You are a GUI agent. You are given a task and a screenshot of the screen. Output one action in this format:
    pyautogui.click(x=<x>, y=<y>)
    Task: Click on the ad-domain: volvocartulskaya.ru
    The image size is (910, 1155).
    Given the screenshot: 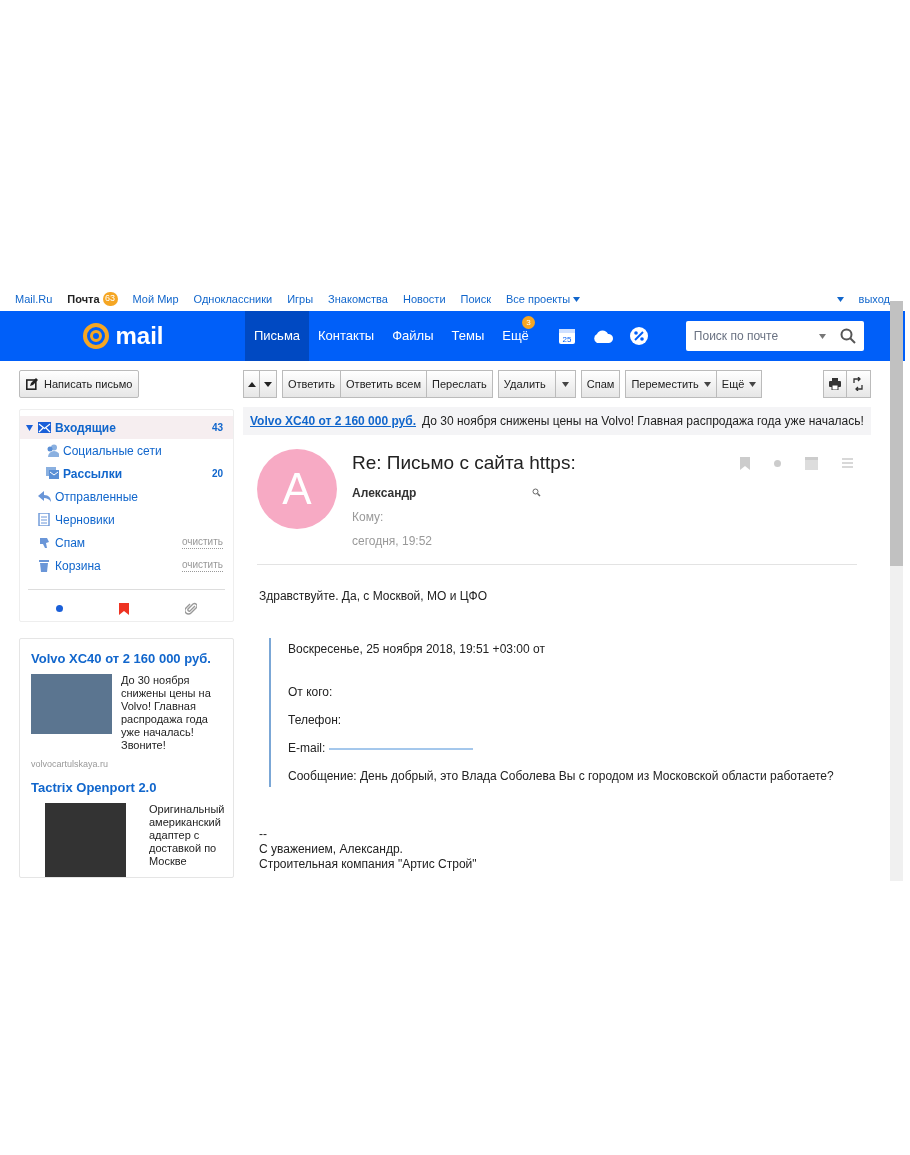 What is the action you would take?
    pyautogui.click(x=70, y=764)
    